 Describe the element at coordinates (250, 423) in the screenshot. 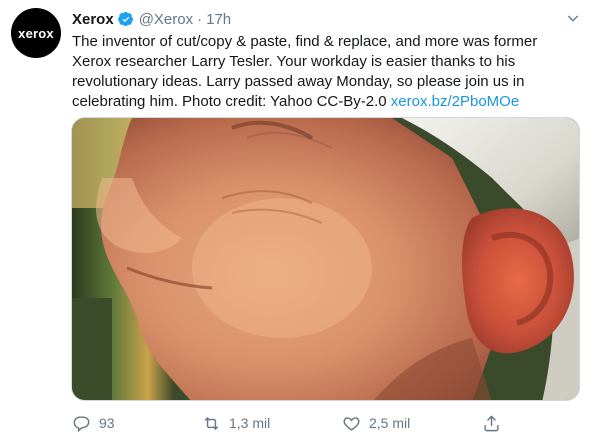

I see `retweet-count: 1,3 mil` at that location.